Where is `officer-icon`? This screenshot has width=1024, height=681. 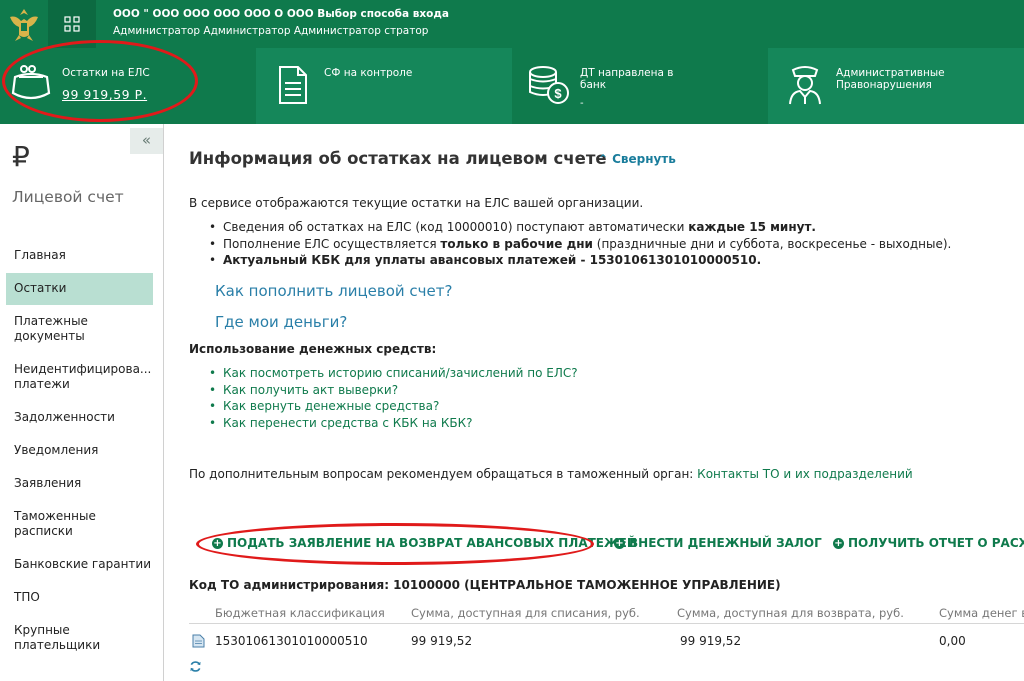
officer-icon is located at coordinates (805, 85).